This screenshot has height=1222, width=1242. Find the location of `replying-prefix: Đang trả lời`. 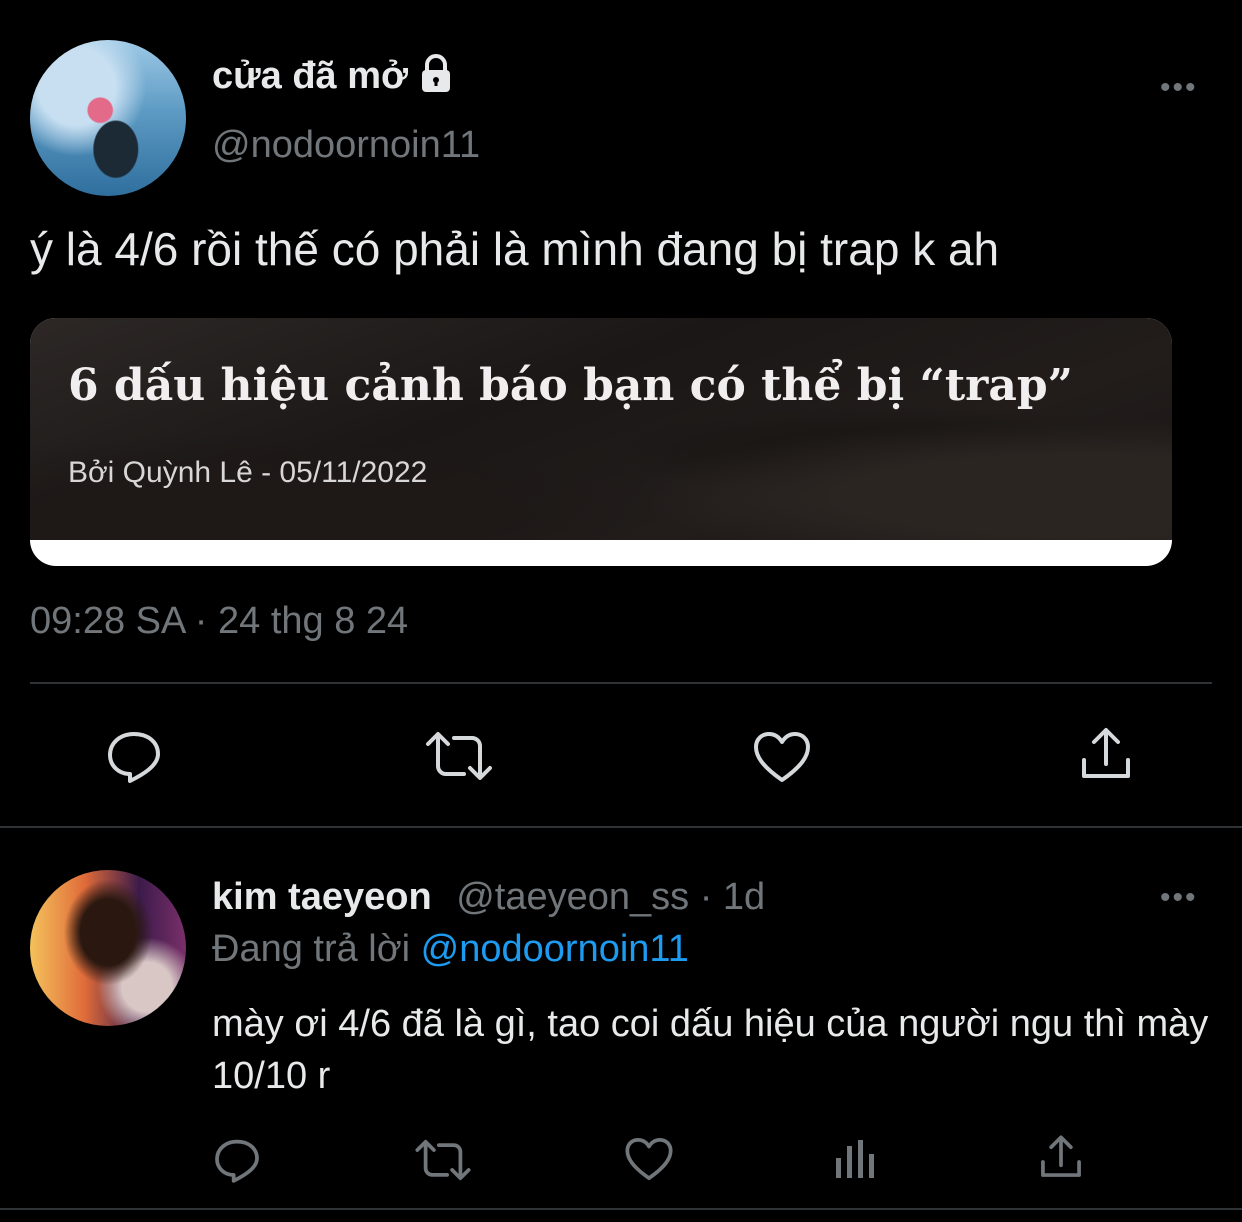

replying-prefix: Đang trả lời is located at coordinates (316, 949).